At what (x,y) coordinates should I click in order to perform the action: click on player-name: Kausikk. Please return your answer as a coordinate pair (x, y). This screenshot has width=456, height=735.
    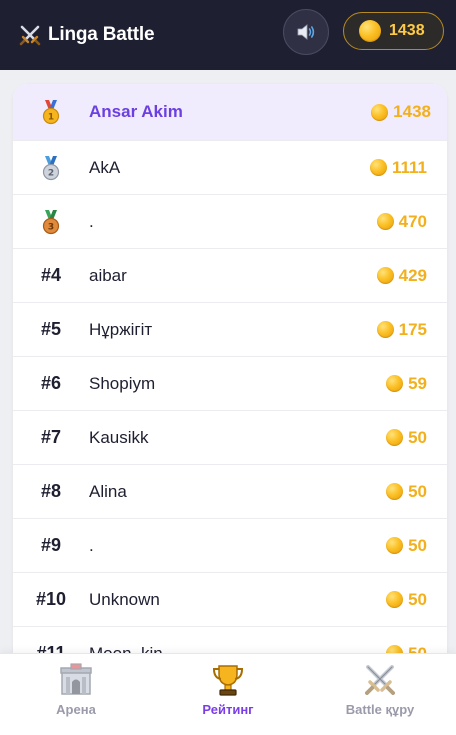
    Looking at the image, I should click on (119, 437).